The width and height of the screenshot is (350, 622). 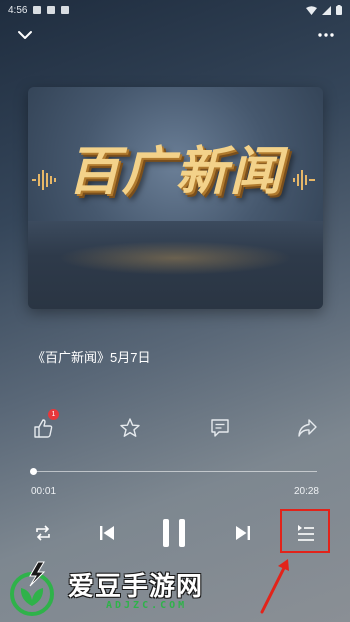 What do you see at coordinates (25, 35) in the screenshot?
I see `chevron-down-icon` at bounding box center [25, 35].